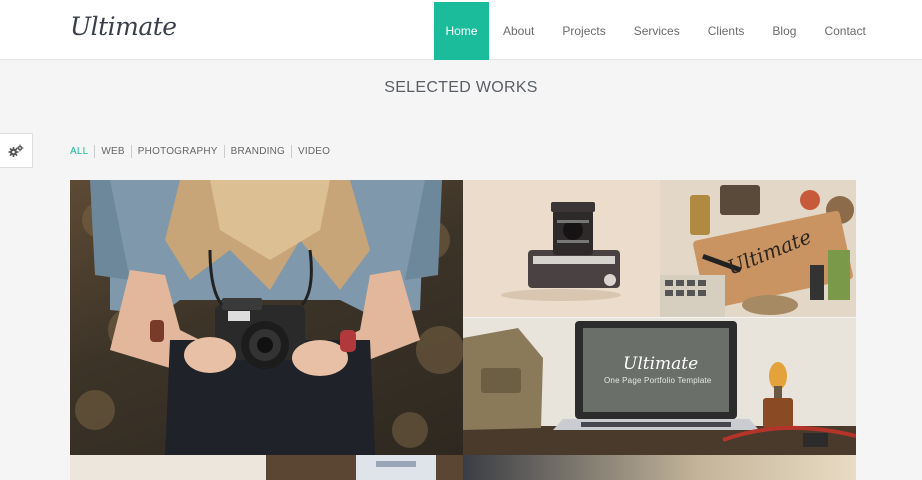 The height and width of the screenshot is (480, 922). What do you see at coordinates (658, 380) in the screenshot?
I see `laptop-screen-subtitle: One Page Portfolio Template` at bounding box center [658, 380].